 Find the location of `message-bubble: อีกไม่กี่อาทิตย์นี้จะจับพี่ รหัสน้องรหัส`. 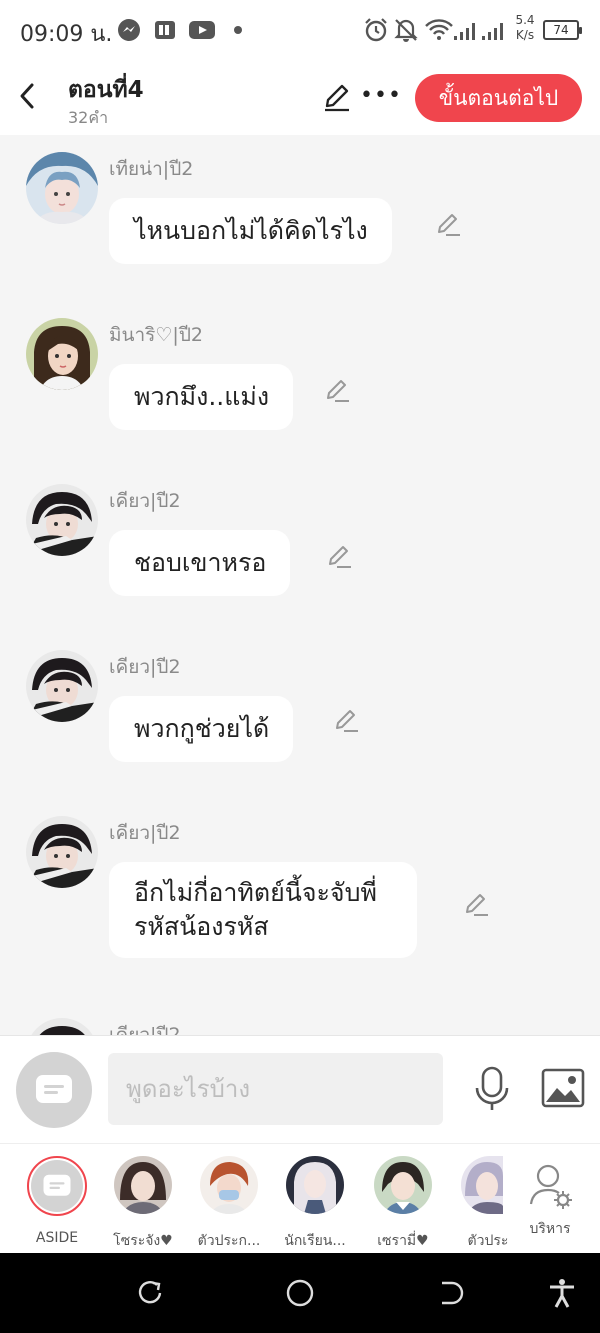

message-bubble: อีกไม่กี่อาทิตย์นี้จะจับพี่ รหัสน้องรหัส is located at coordinates (263, 910).